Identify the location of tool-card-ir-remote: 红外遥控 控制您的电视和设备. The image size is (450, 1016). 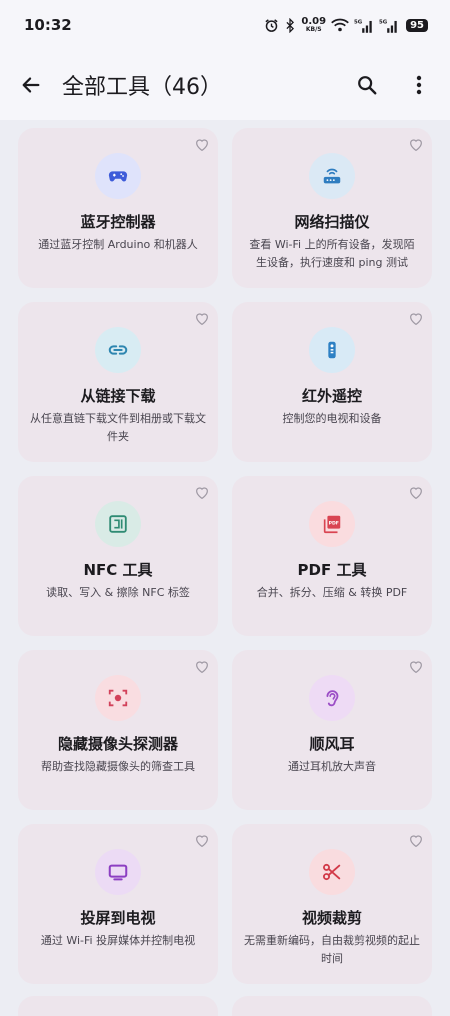
(332, 382).